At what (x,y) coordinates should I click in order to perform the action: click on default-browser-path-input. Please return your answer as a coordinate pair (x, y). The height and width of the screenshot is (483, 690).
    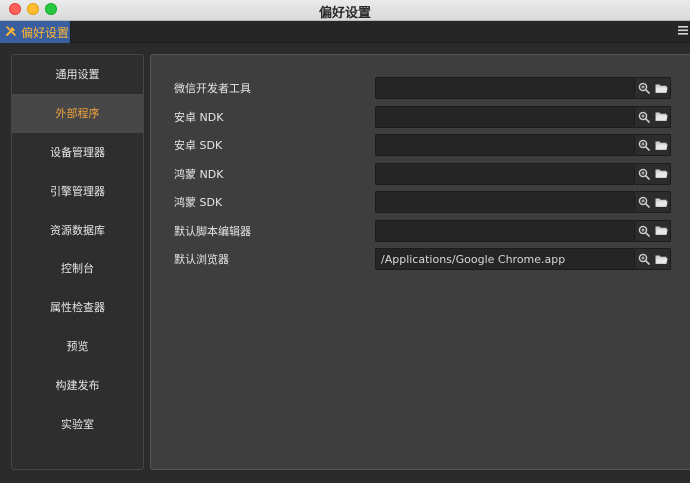
    Looking at the image, I should click on (505, 259).